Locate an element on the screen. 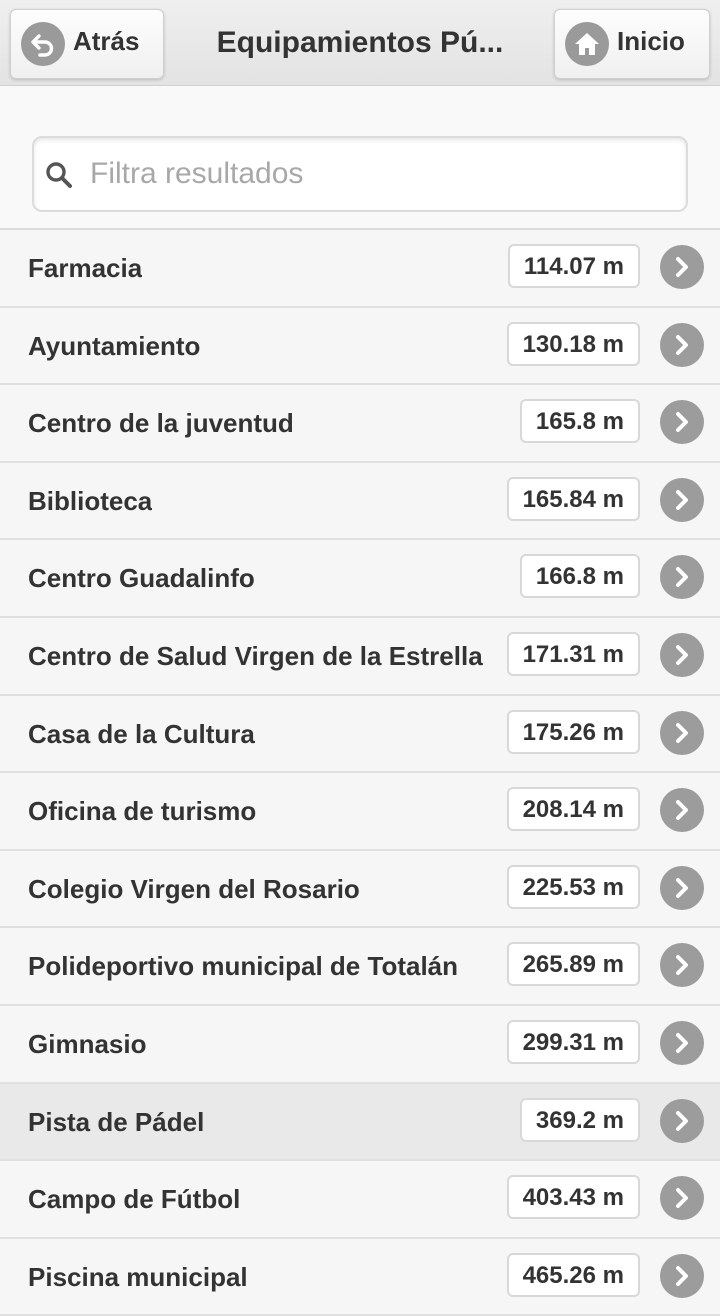  search-input is located at coordinates (380, 174).